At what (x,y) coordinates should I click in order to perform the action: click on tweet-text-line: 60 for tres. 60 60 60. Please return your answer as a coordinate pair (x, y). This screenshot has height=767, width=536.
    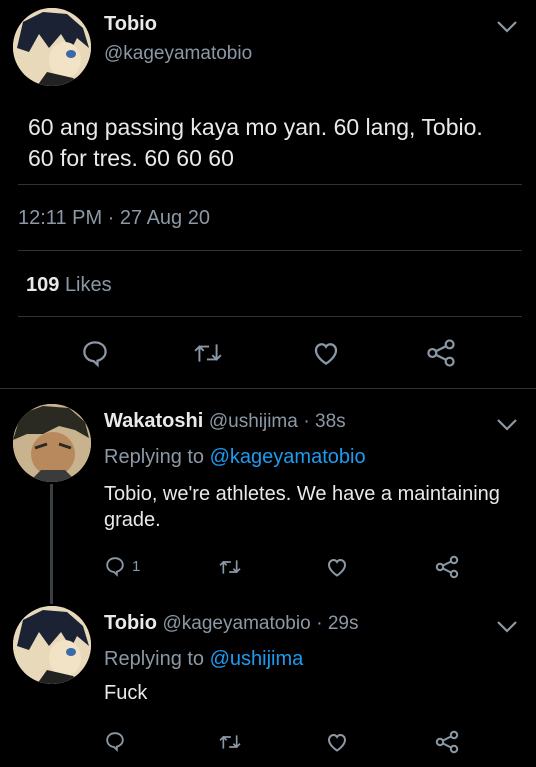
    Looking at the image, I should click on (131, 158).